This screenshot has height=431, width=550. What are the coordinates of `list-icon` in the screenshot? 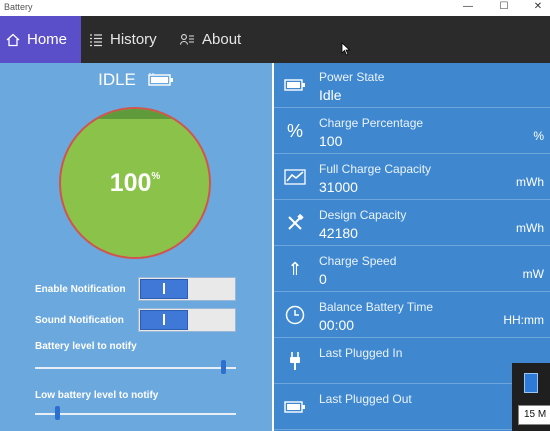 It's located at (96, 39).